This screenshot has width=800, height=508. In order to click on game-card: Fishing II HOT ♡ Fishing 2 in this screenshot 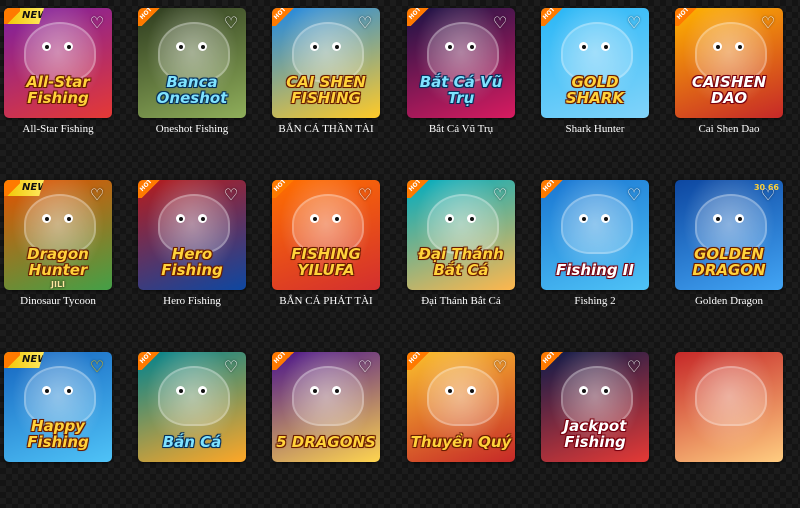, I will do `click(595, 256)`.